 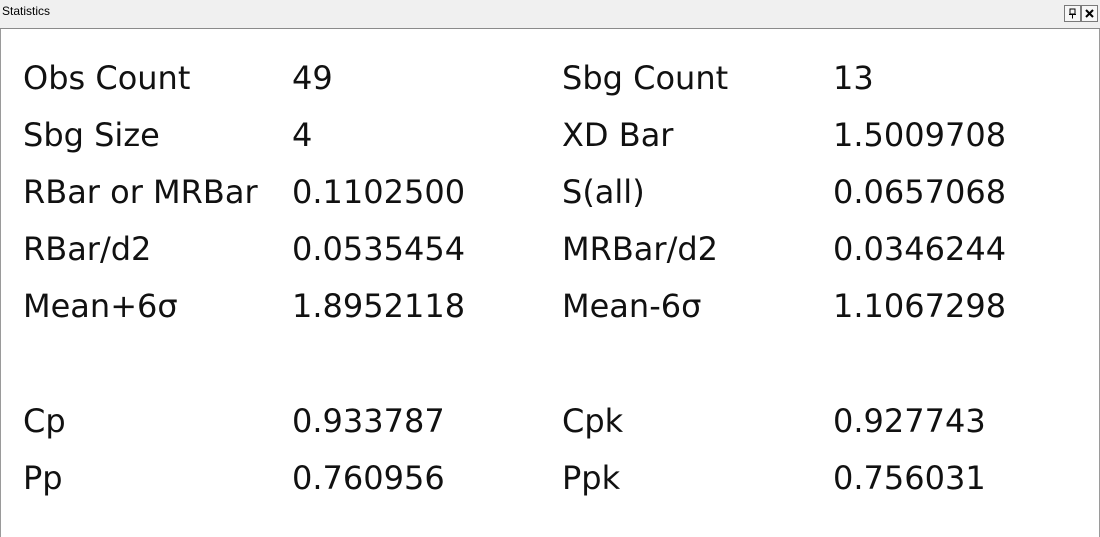 I want to click on pin-button, so click(x=1072, y=13).